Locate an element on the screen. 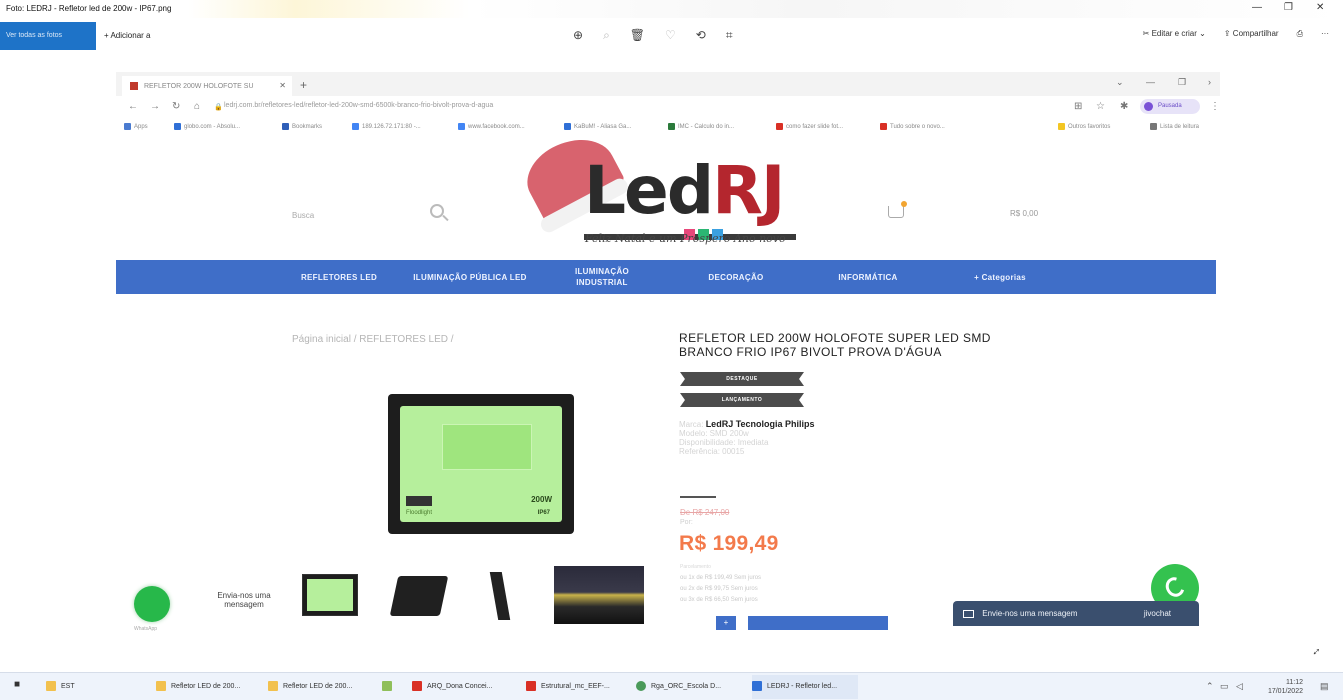 This screenshot has width=1343, height=700. kabum-icon is located at coordinates (567, 126).